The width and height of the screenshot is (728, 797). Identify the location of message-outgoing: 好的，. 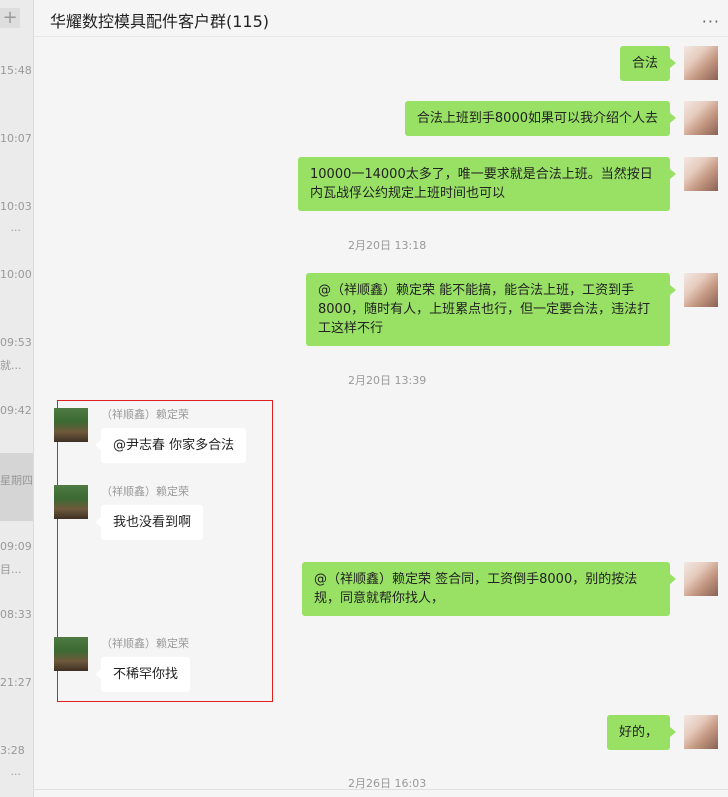
(662, 732).